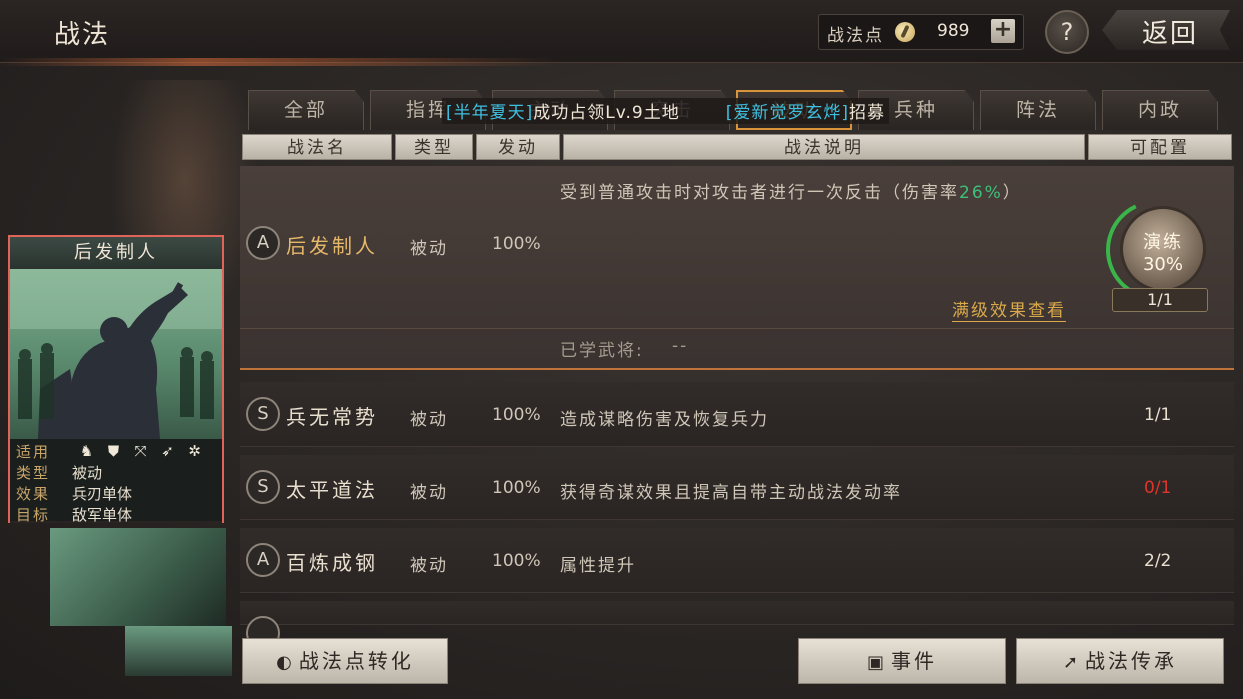 This screenshot has width=1243, height=699. I want to click on add-points-button: +, so click(1003, 31).